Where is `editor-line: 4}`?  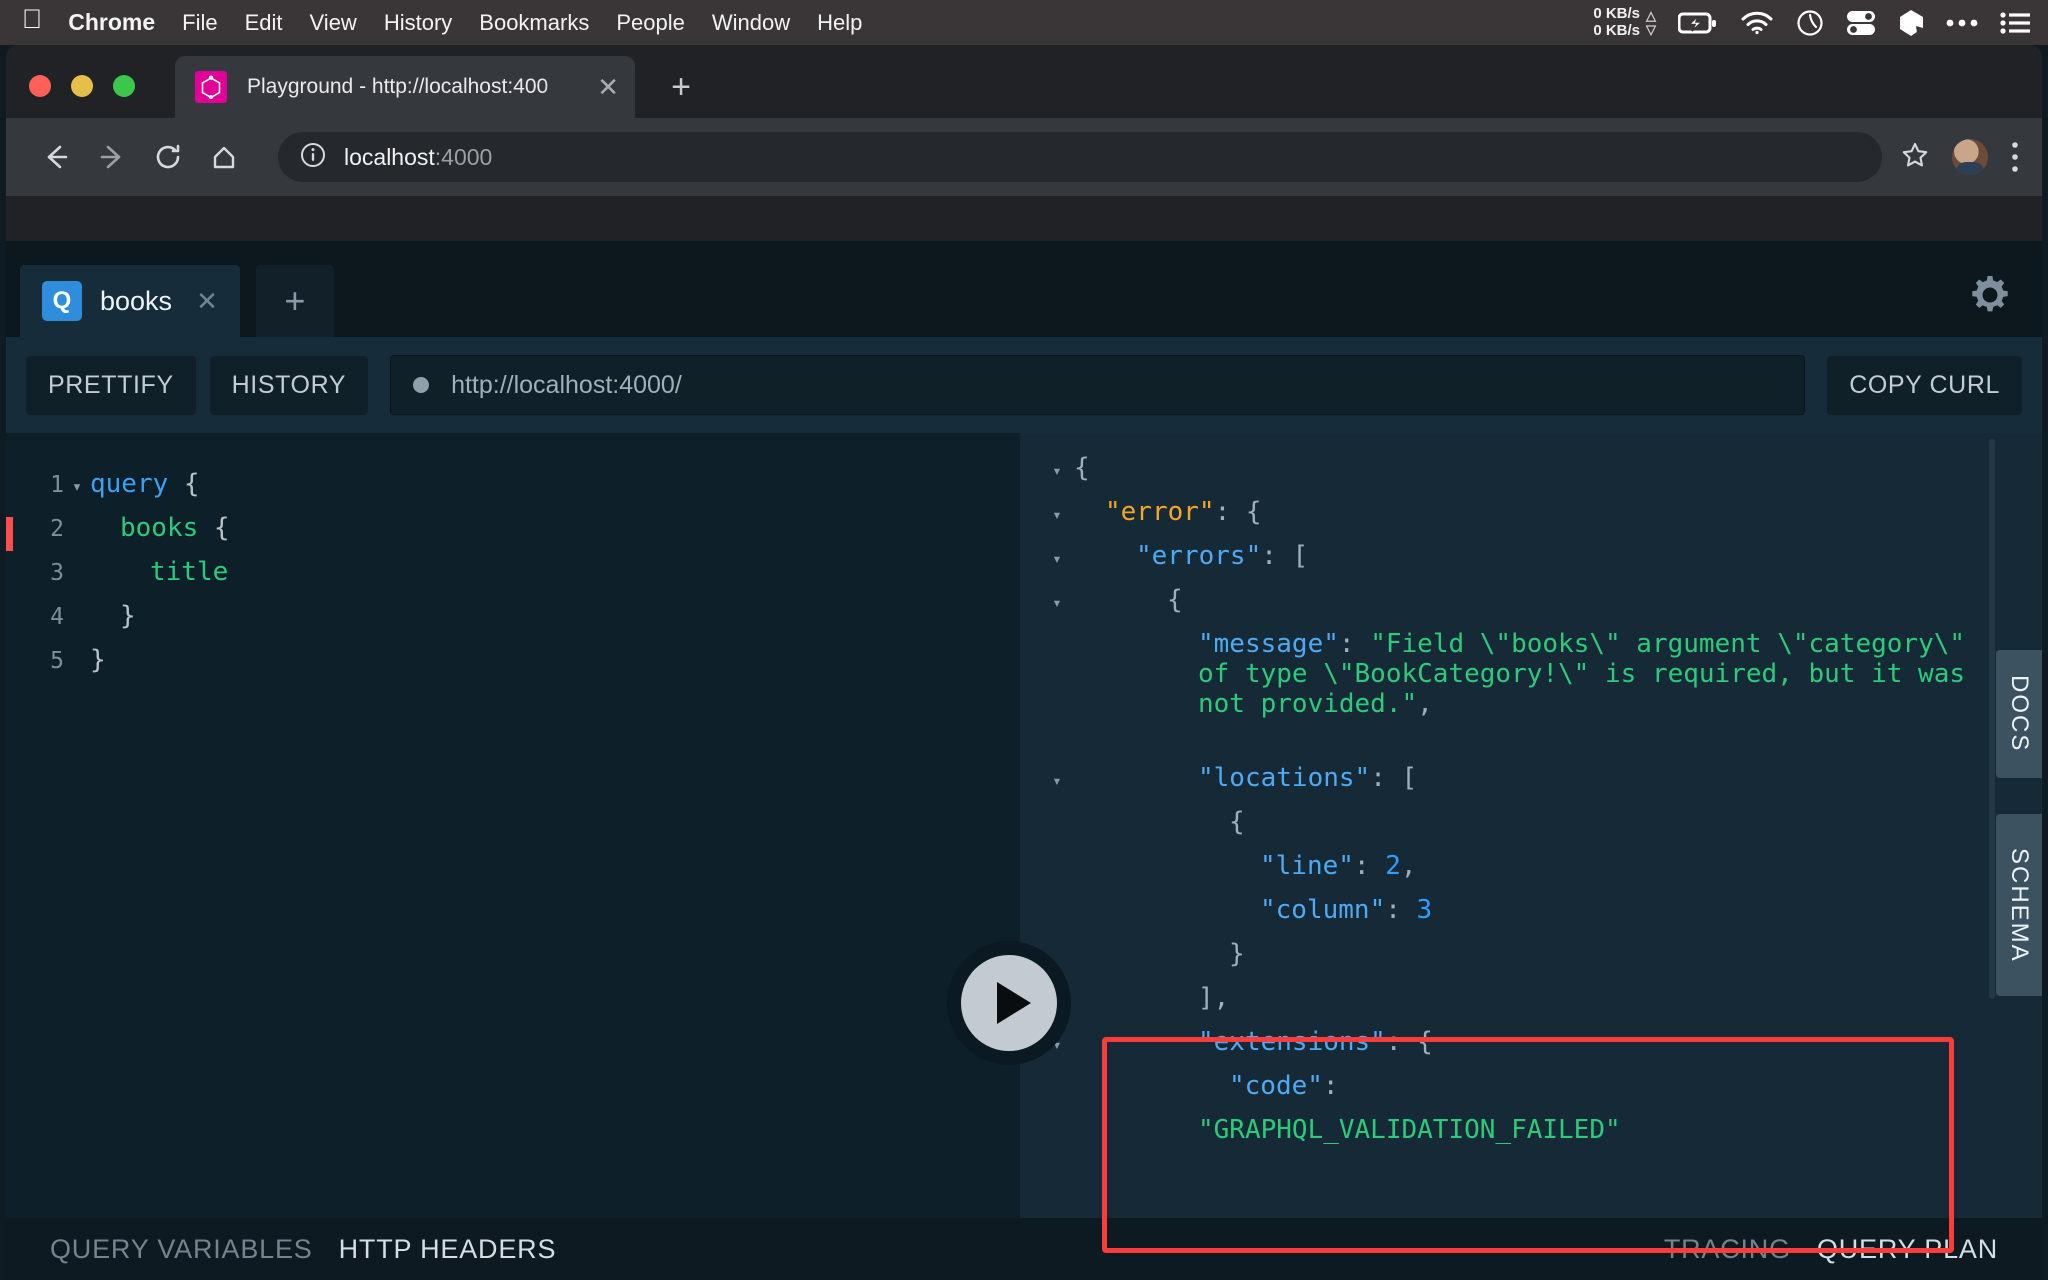
editor-line: 4} is located at coordinates (513, 623).